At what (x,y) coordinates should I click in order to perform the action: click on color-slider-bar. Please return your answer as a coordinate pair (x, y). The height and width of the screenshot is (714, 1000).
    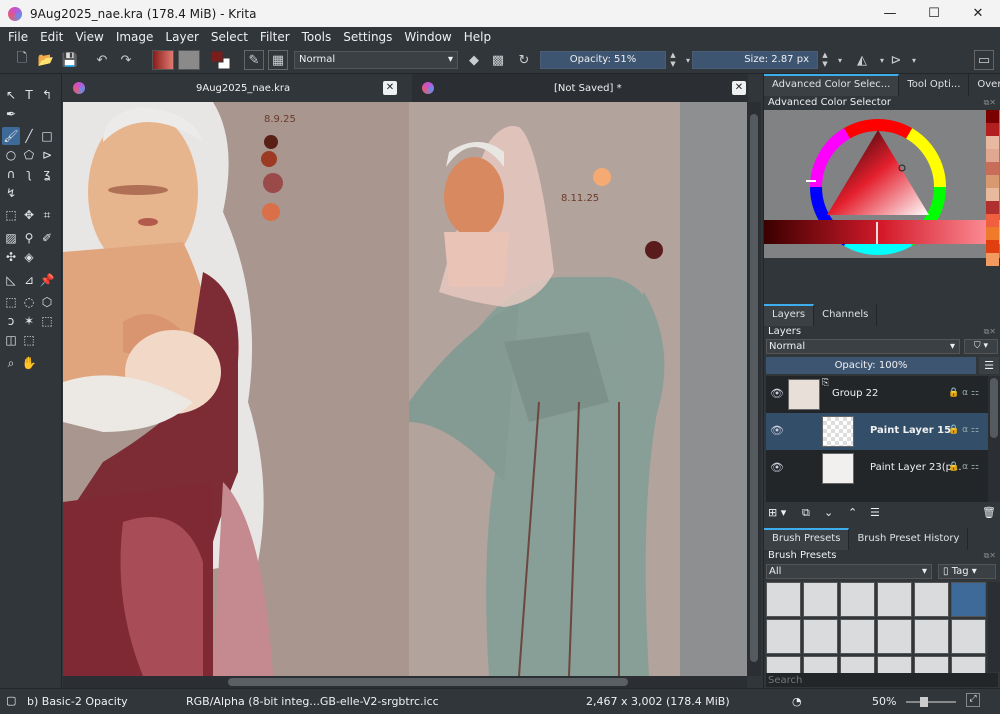
    Looking at the image, I should click on (882, 232).